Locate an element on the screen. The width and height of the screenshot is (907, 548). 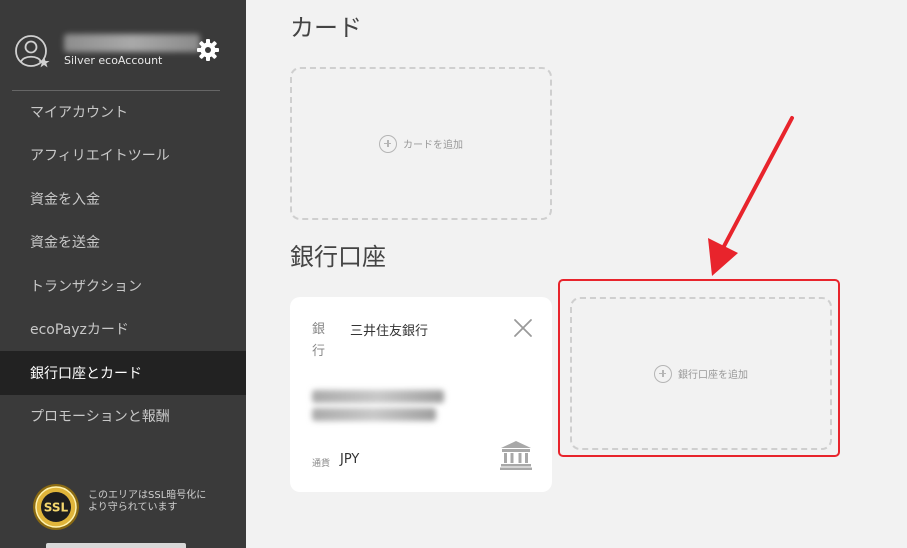
add-bank-account-content: 銀行口座を追加 is located at coordinates (701, 373).